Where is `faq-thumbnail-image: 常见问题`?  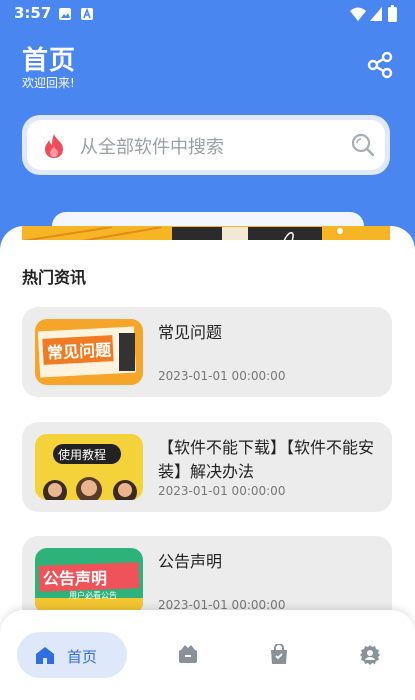
faq-thumbnail-image: 常见问题 is located at coordinates (89, 352).